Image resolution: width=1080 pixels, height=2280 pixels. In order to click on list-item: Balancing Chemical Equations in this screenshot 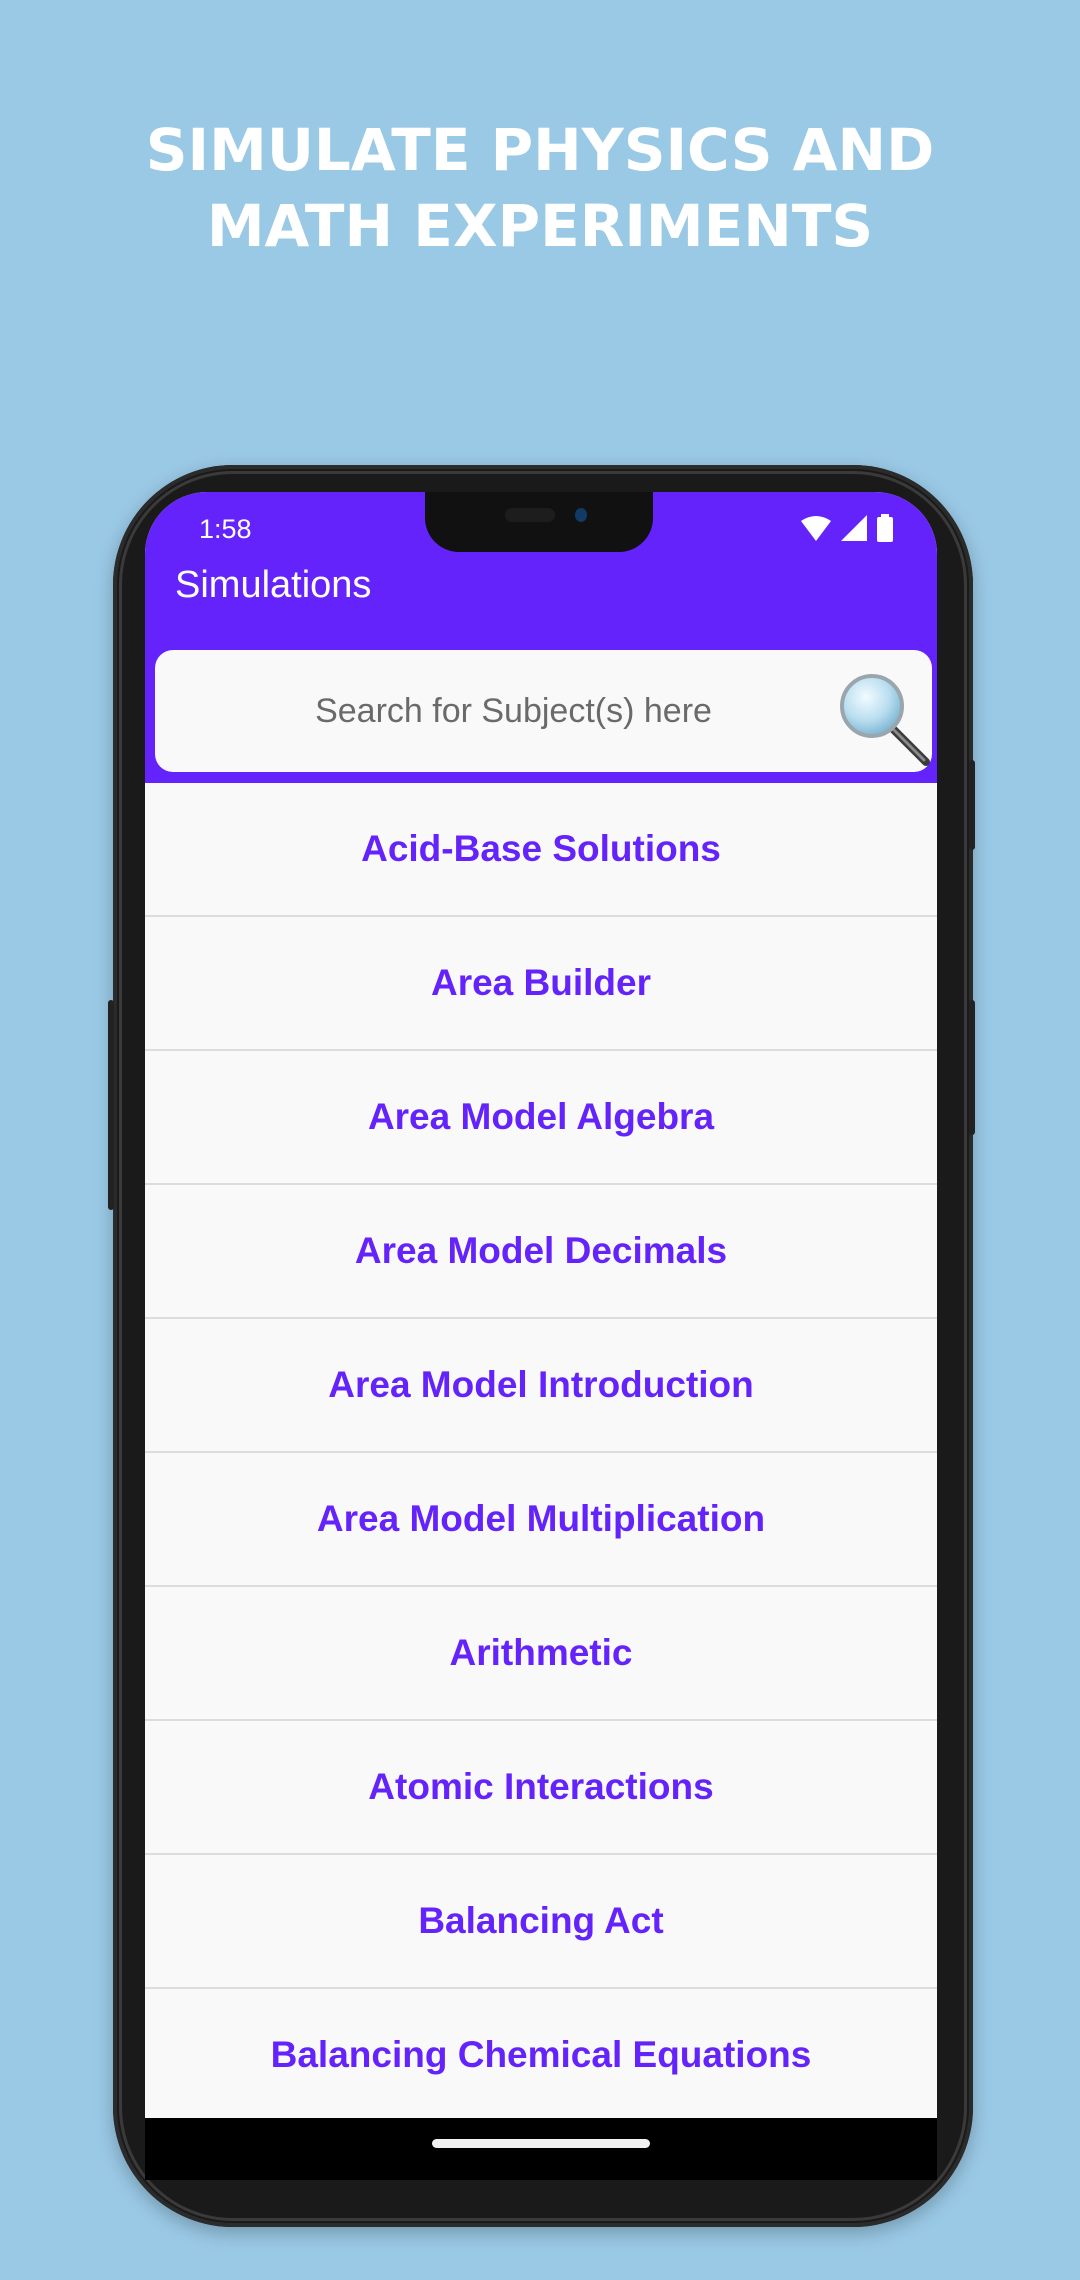, I will do `click(541, 2053)`.